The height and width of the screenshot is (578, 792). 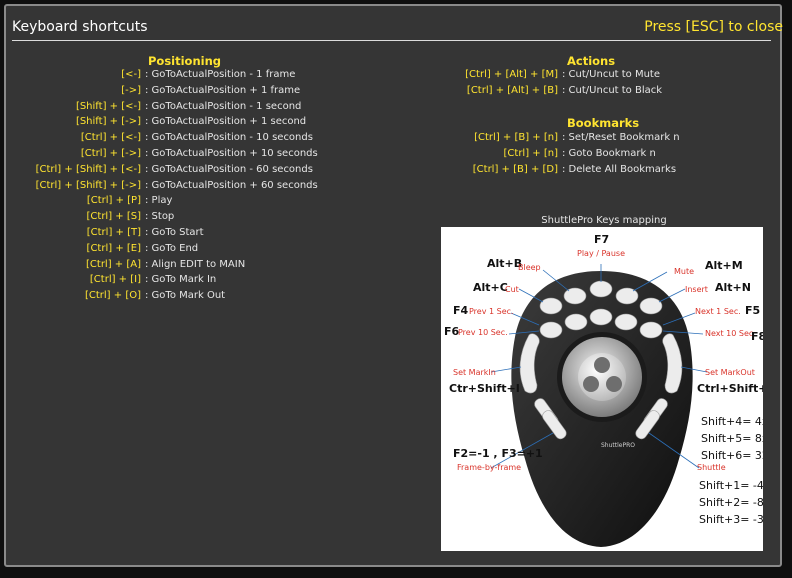 What do you see at coordinates (732, 421) in the screenshot?
I see `label-shift-4: Shift+4= 4x` at bounding box center [732, 421].